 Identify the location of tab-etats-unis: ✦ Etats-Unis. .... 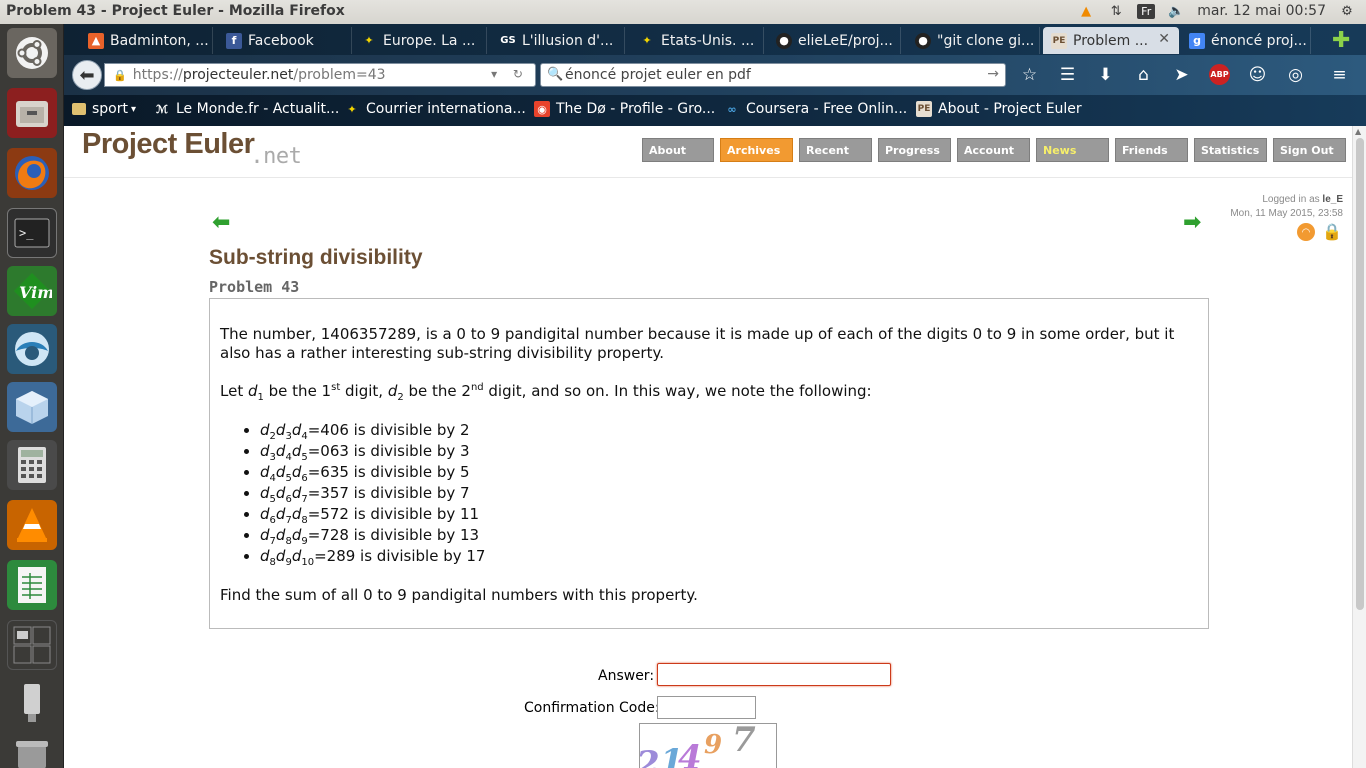
(697, 40).